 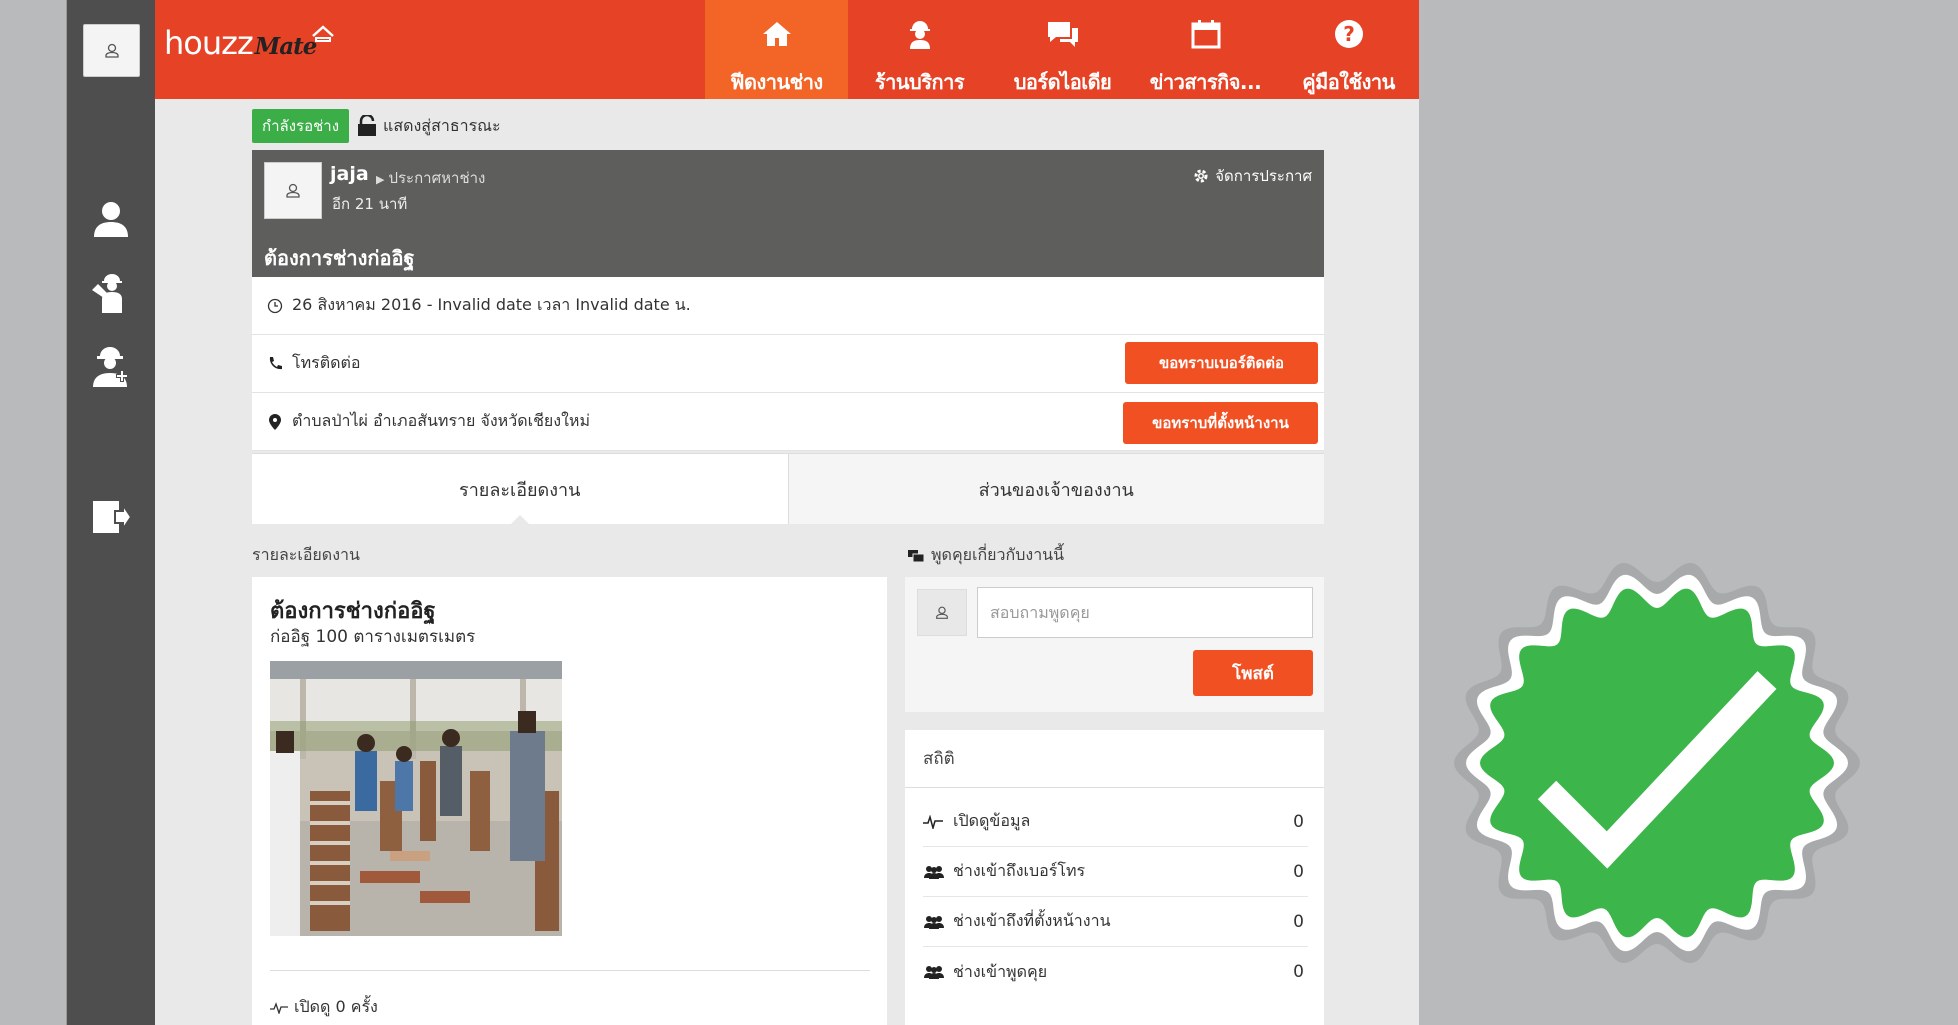 What do you see at coordinates (339, 258) in the screenshot?
I see `job-title: ต้องการช่างก่ออิฐ` at bounding box center [339, 258].